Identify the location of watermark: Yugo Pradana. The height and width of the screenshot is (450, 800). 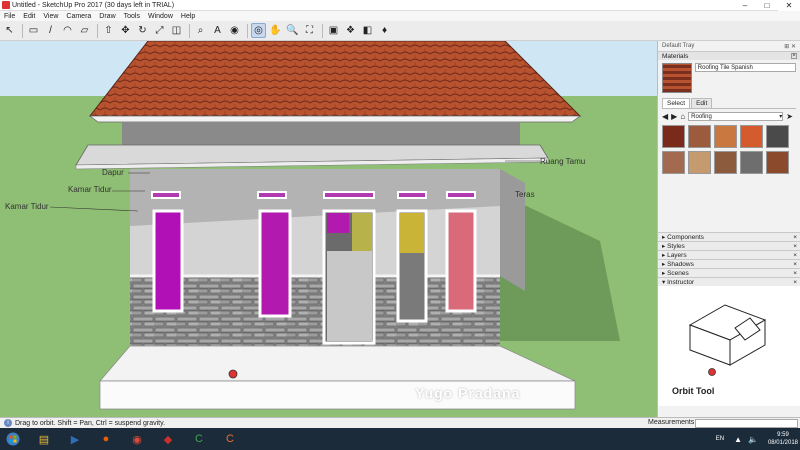
(468, 393).